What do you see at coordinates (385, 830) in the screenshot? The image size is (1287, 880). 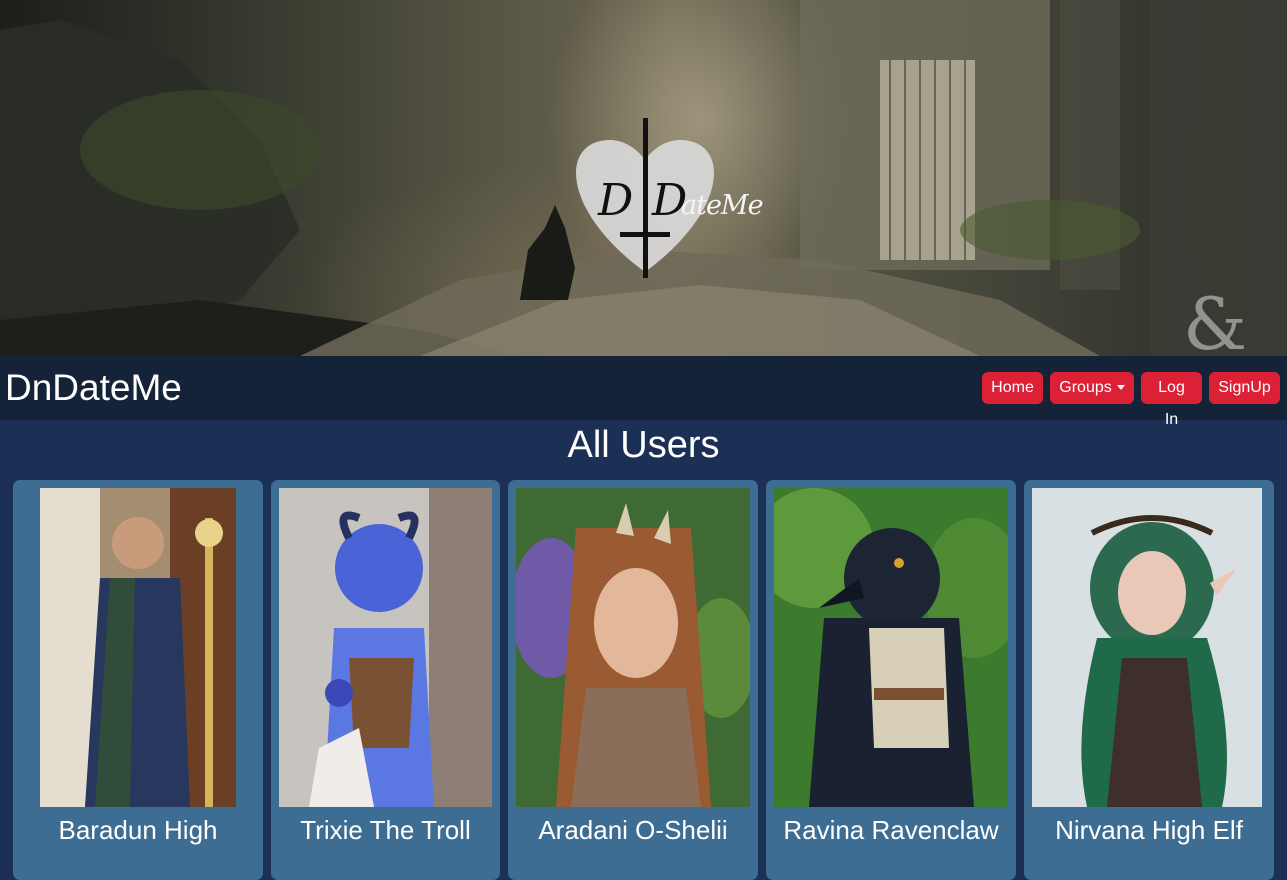 I see `user-name: Trixie The Troll` at bounding box center [385, 830].